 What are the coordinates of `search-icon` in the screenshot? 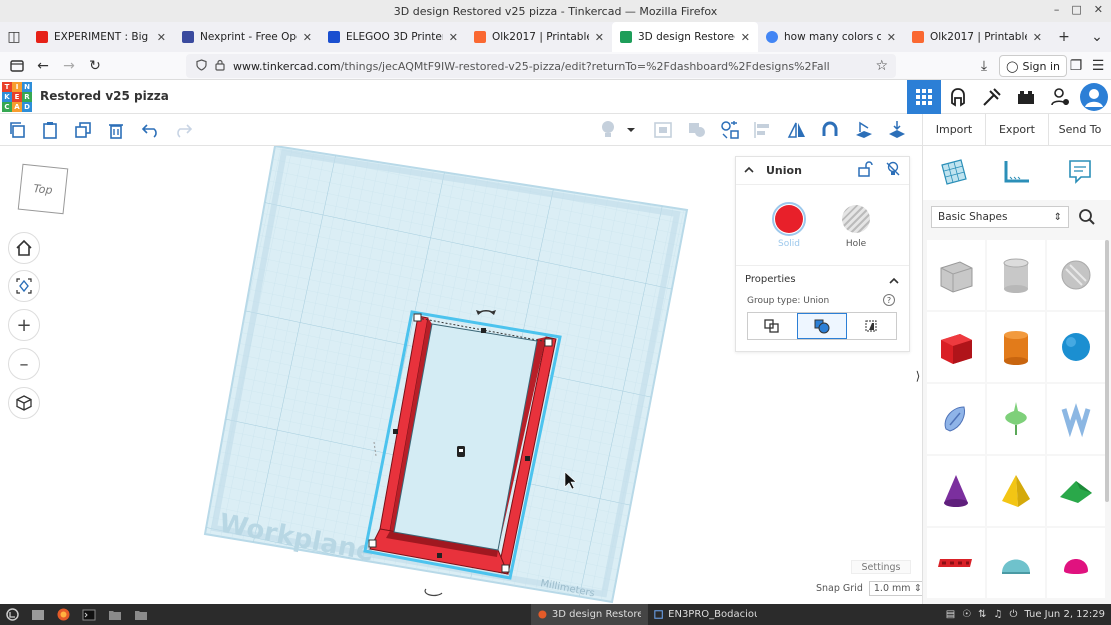 It's located at (1087, 217).